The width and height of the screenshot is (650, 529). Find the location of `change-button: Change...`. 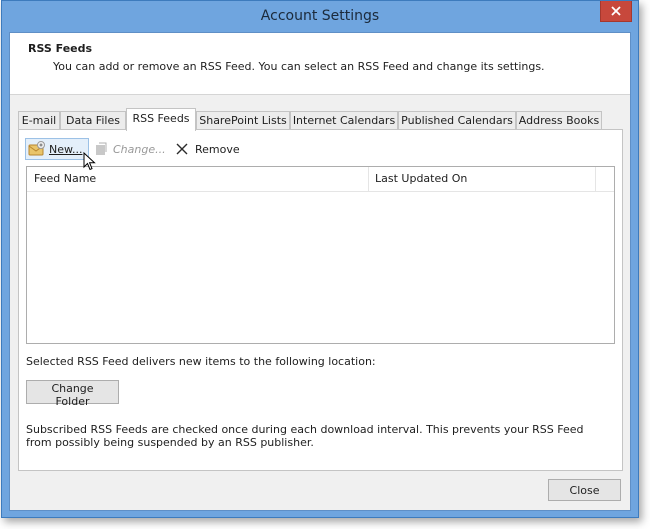

change-button: Change... is located at coordinates (130, 149).